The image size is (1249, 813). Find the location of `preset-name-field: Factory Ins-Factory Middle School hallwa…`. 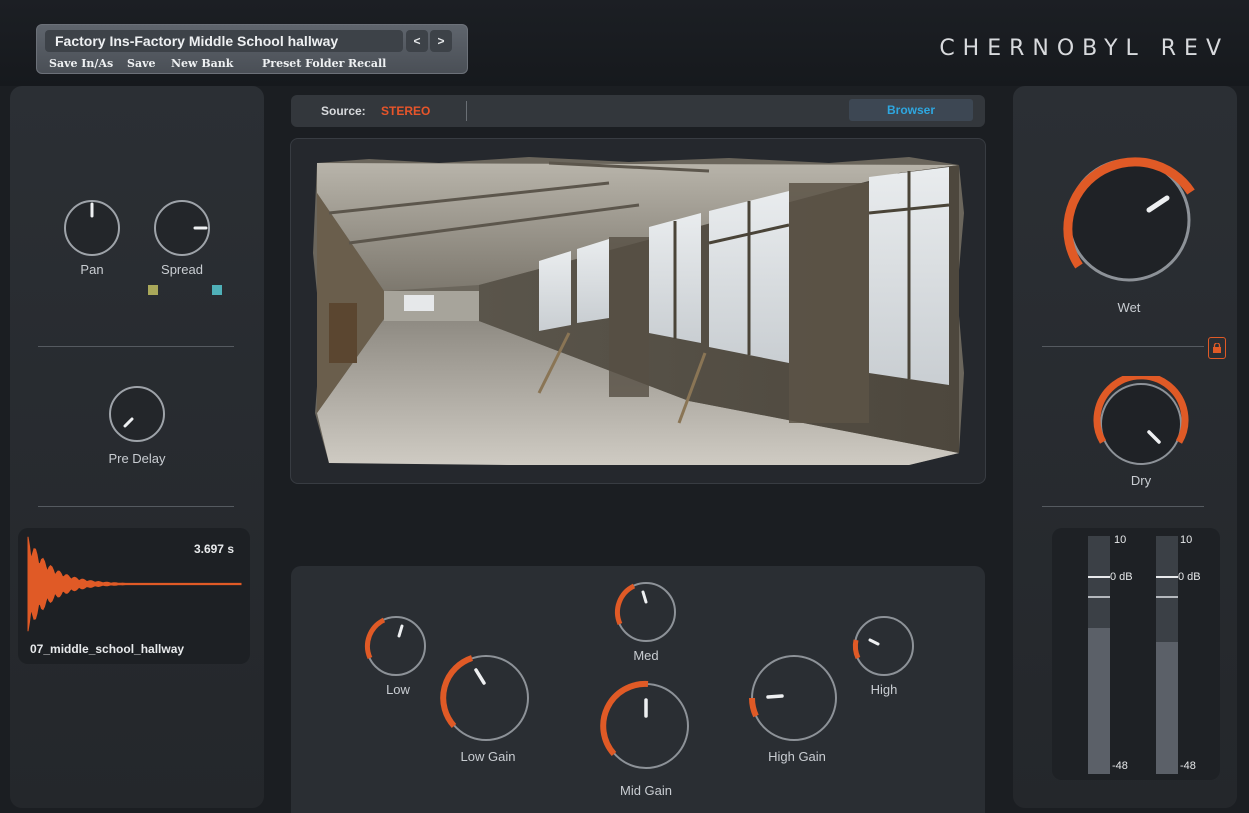

preset-name-field: Factory Ins-Factory Middle School hallwa… is located at coordinates (224, 41).